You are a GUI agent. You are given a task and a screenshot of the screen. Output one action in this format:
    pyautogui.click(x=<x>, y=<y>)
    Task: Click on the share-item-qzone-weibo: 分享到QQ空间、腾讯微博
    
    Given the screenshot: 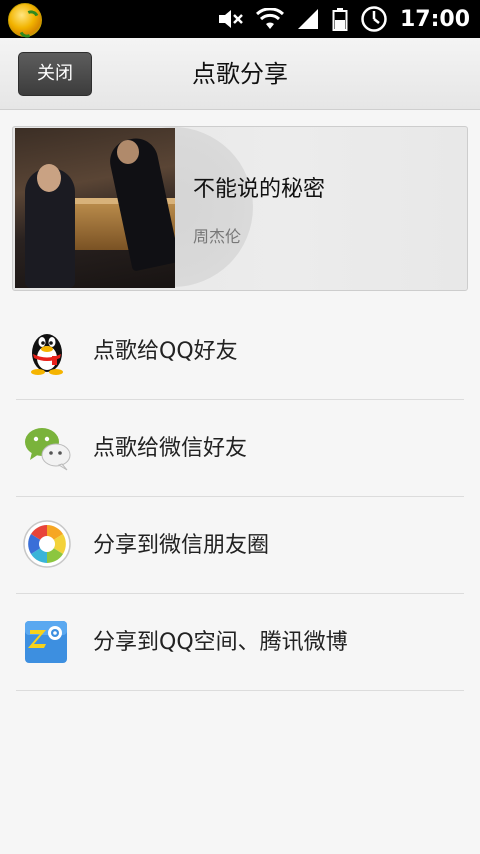 What is the action you would take?
    pyautogui.click(x=240, y=642)
    